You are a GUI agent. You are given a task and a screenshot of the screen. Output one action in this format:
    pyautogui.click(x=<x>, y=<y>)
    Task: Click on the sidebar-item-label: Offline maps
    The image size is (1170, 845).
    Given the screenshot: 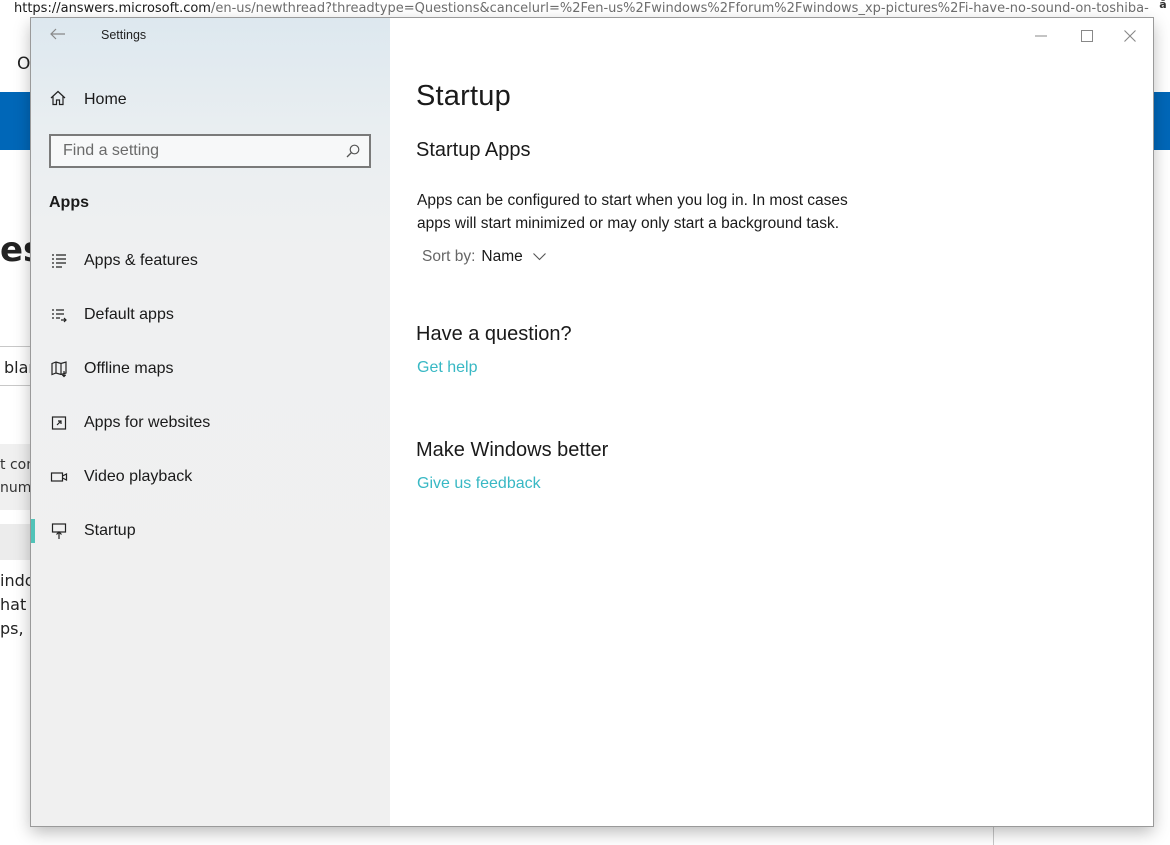 What is the action you would take?
    pyautogui.click(x=129, y=368)
    